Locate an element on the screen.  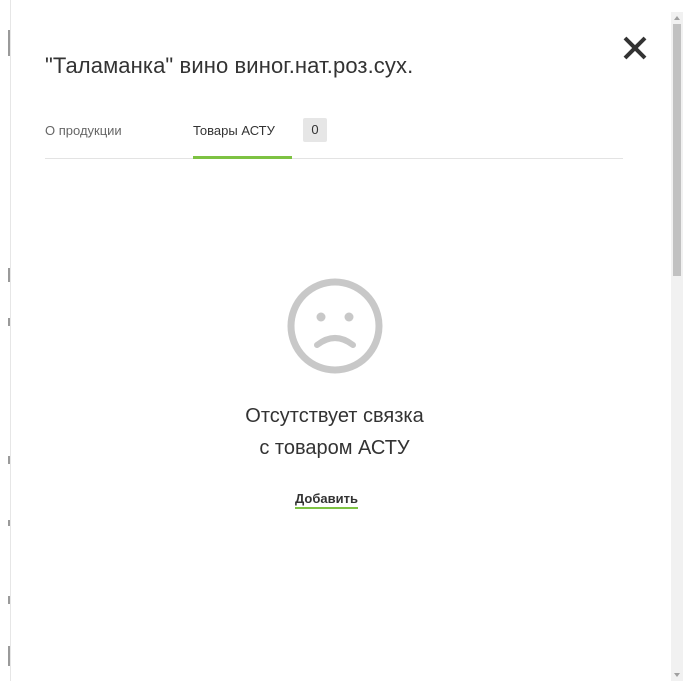
active-tab-indicator is located at coordinates (242, 157).